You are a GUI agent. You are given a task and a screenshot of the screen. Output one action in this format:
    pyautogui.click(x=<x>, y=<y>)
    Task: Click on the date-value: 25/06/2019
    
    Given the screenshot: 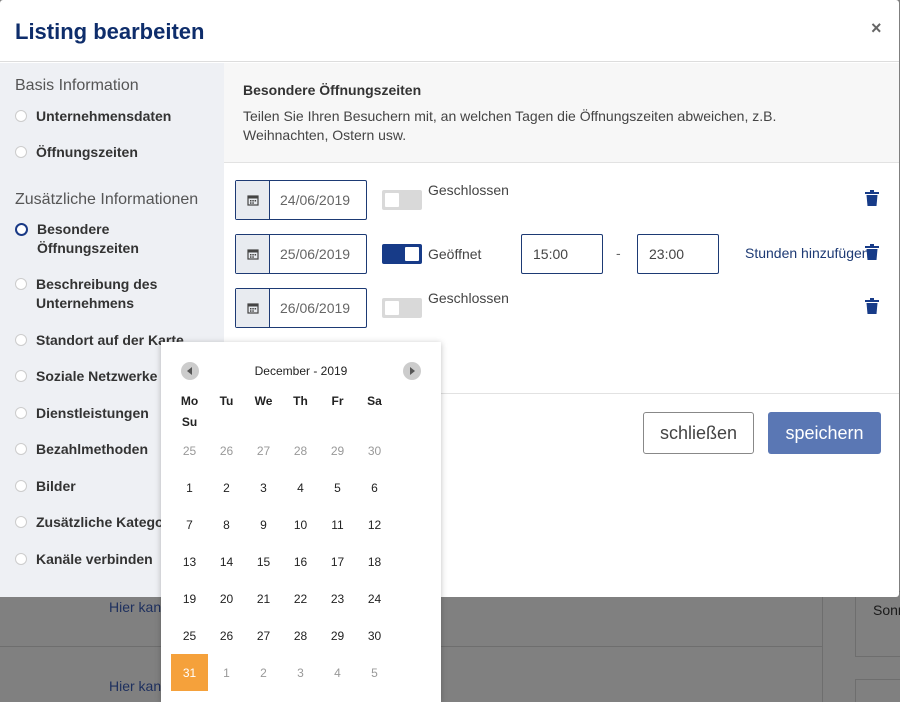 What is the action you would take?
    pyautogui.click(x=315, y=254)
    